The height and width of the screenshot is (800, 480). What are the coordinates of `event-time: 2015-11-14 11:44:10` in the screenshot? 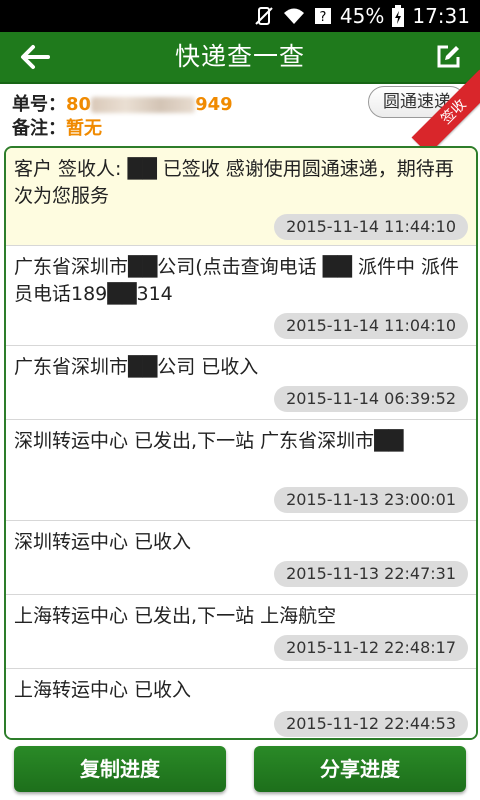 It's located at (371, 227).